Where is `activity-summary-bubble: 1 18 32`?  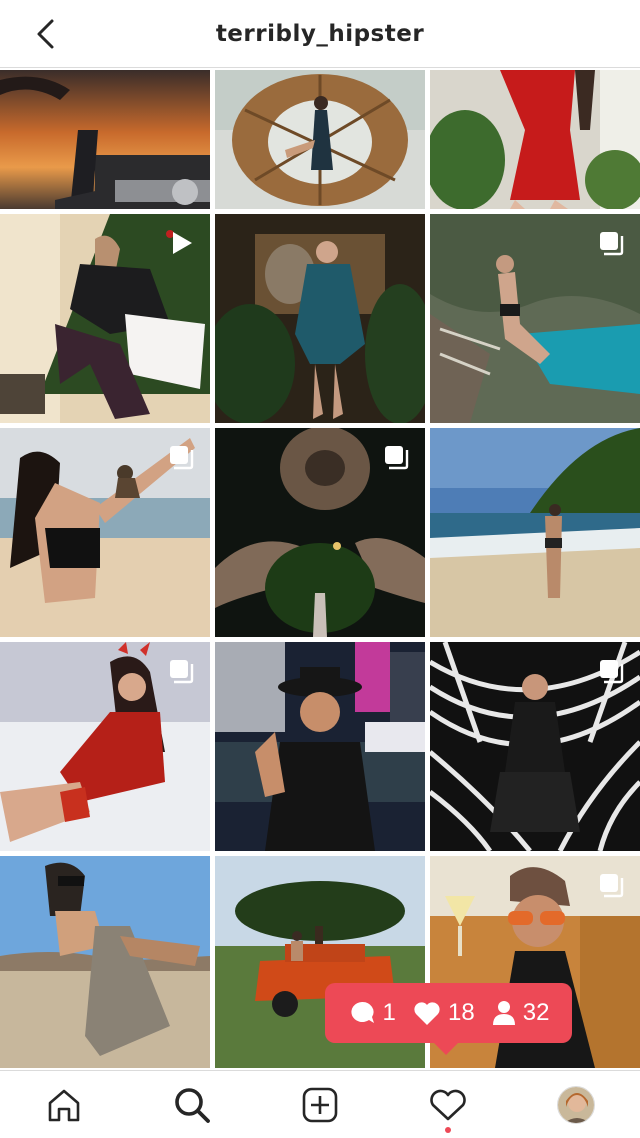
activity-summary-bubble: 1 18 32 is located at coordinates (448, 1019).